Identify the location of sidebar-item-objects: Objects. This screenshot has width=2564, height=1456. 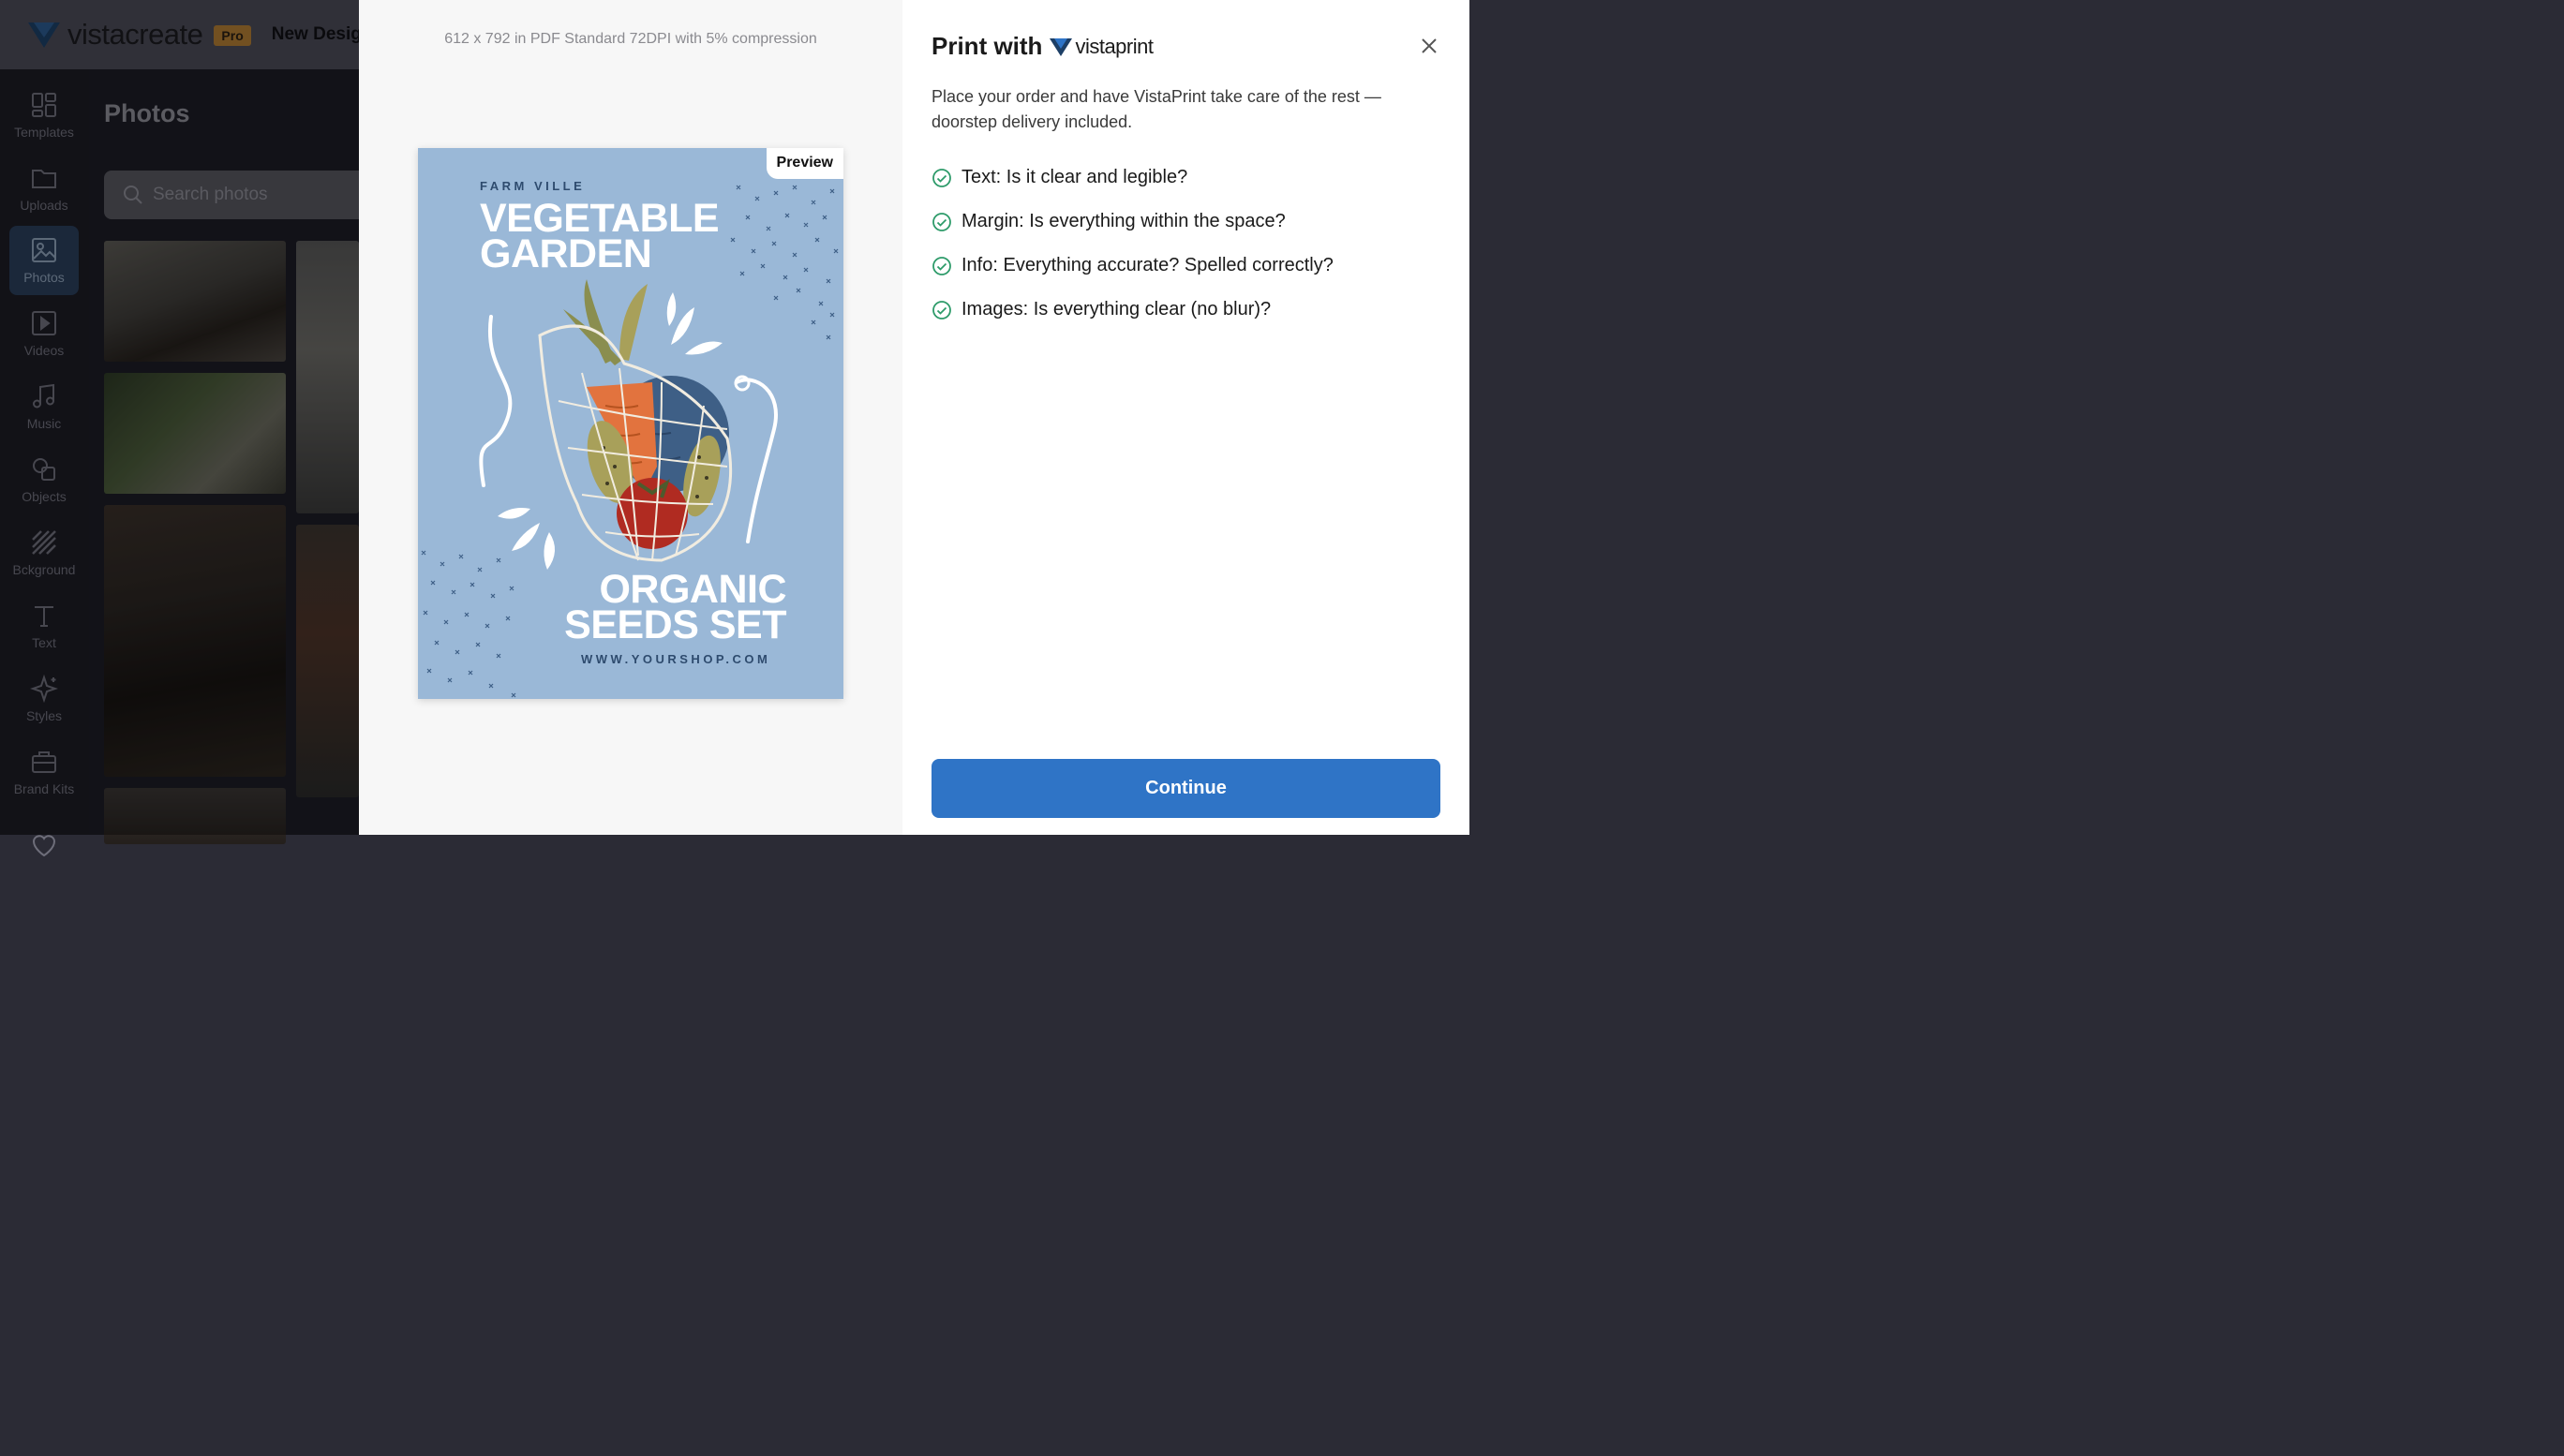
(44, 479).